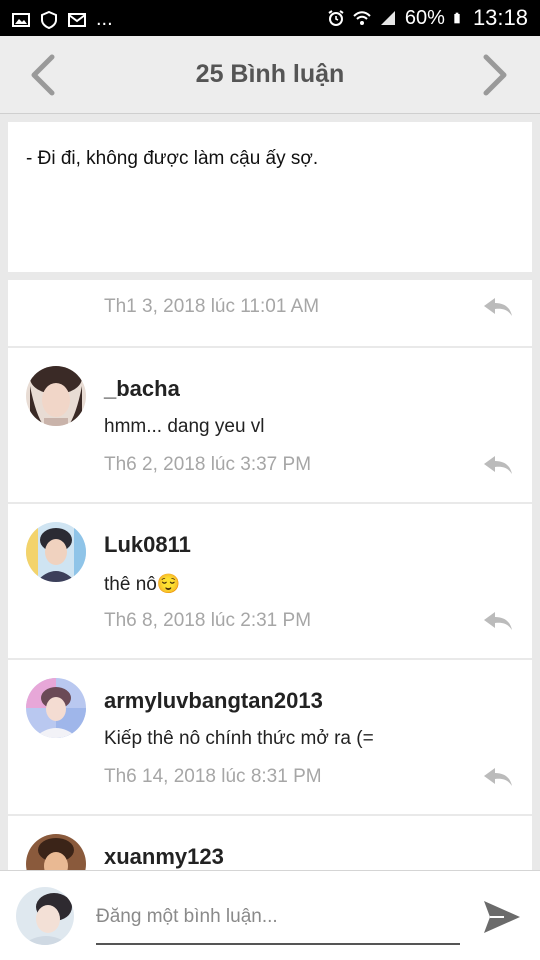 The width and height of the screenshot is (540, 960). I want to click on status-bar: ... 60% 13:18, so click(270, 18).